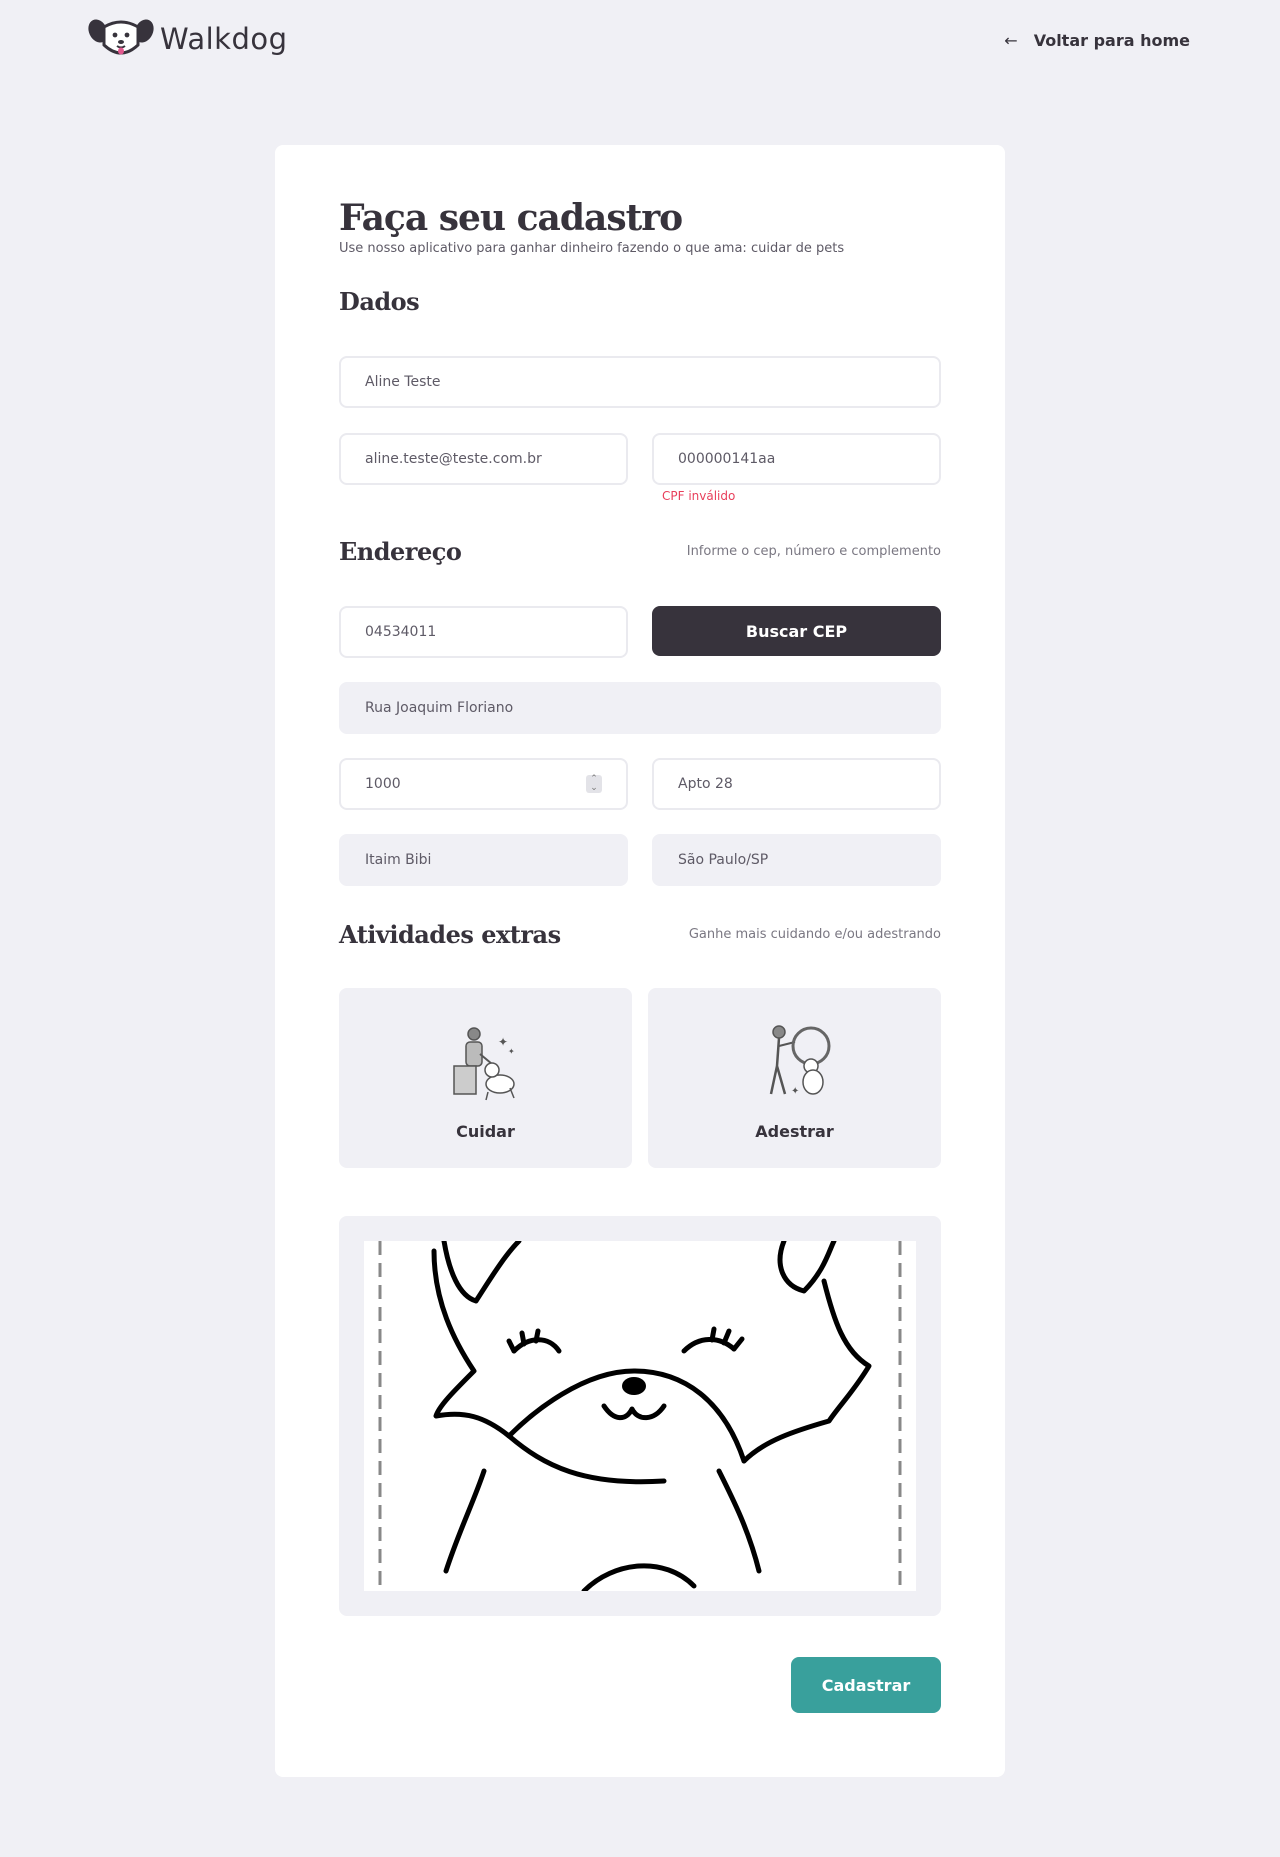  Describe the element at coordinates (398, 860) in the screenshot. I see `district-value: Itaim Bibi` at that location.